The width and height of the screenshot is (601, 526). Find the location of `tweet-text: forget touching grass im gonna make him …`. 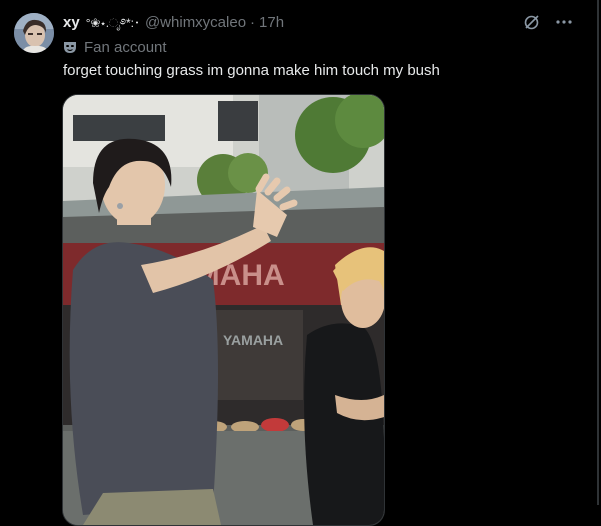

tweet-text: forget touching grass im gonna make him … is located at coordinates (251, 70).